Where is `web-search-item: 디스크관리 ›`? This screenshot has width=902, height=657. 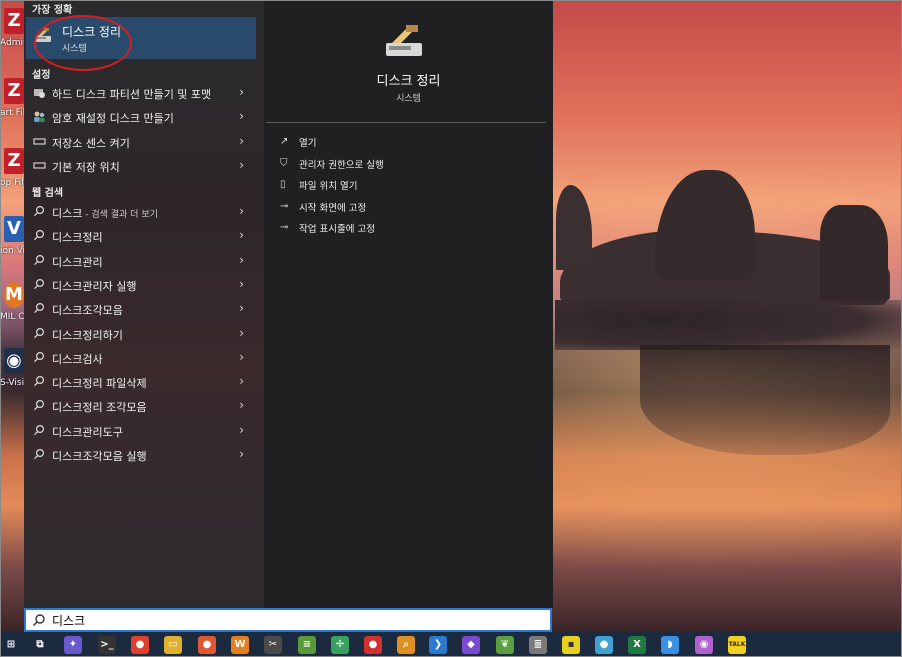
web-search-item: 디스크관리 › is located at coordinates (141, 261).